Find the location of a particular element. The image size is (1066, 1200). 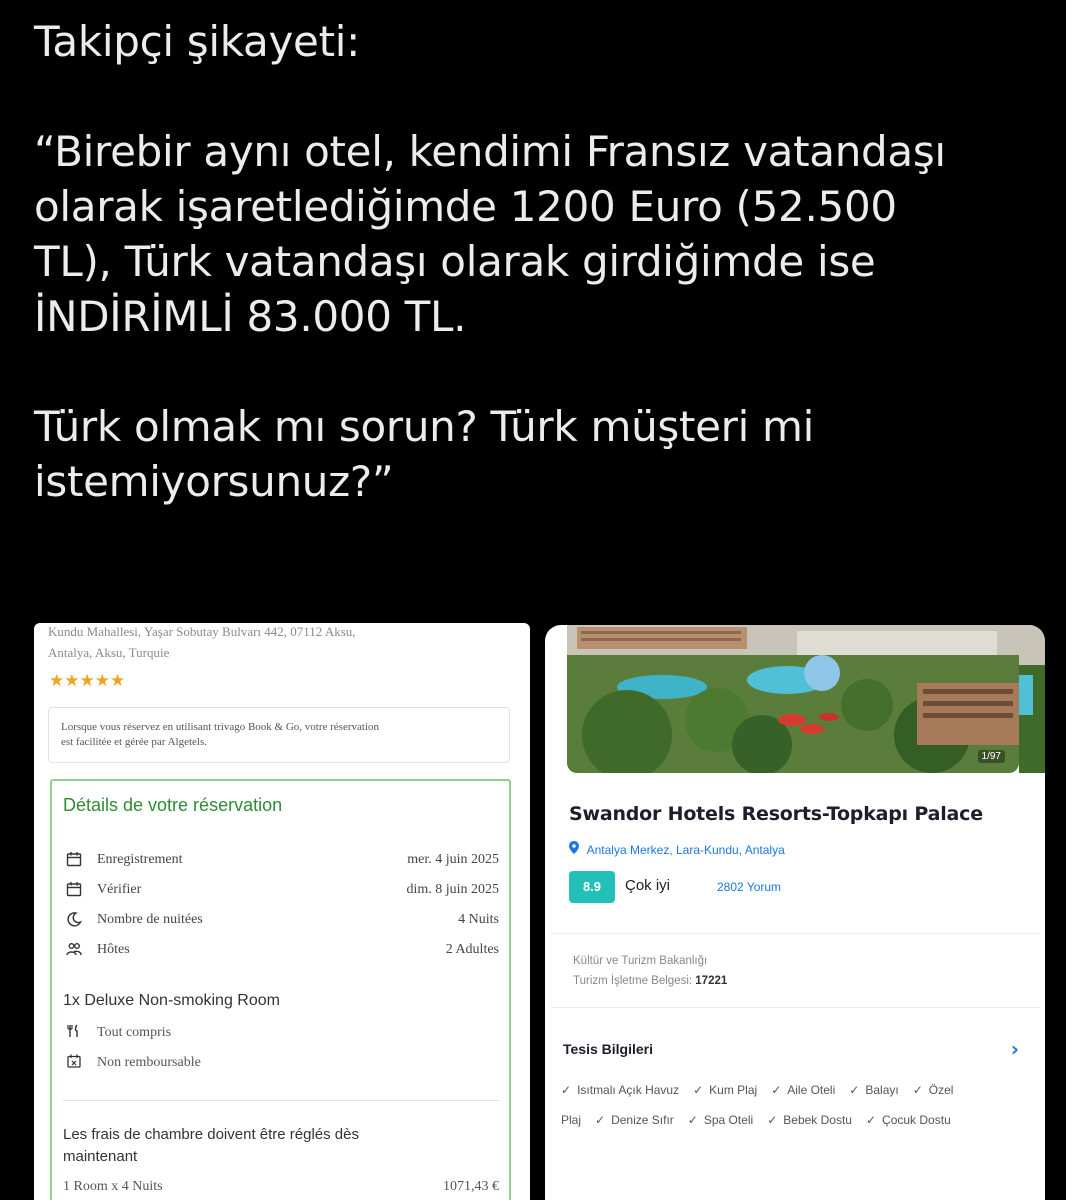

facility-tag: Aile Oteli is located at coordinates (803, 1090).